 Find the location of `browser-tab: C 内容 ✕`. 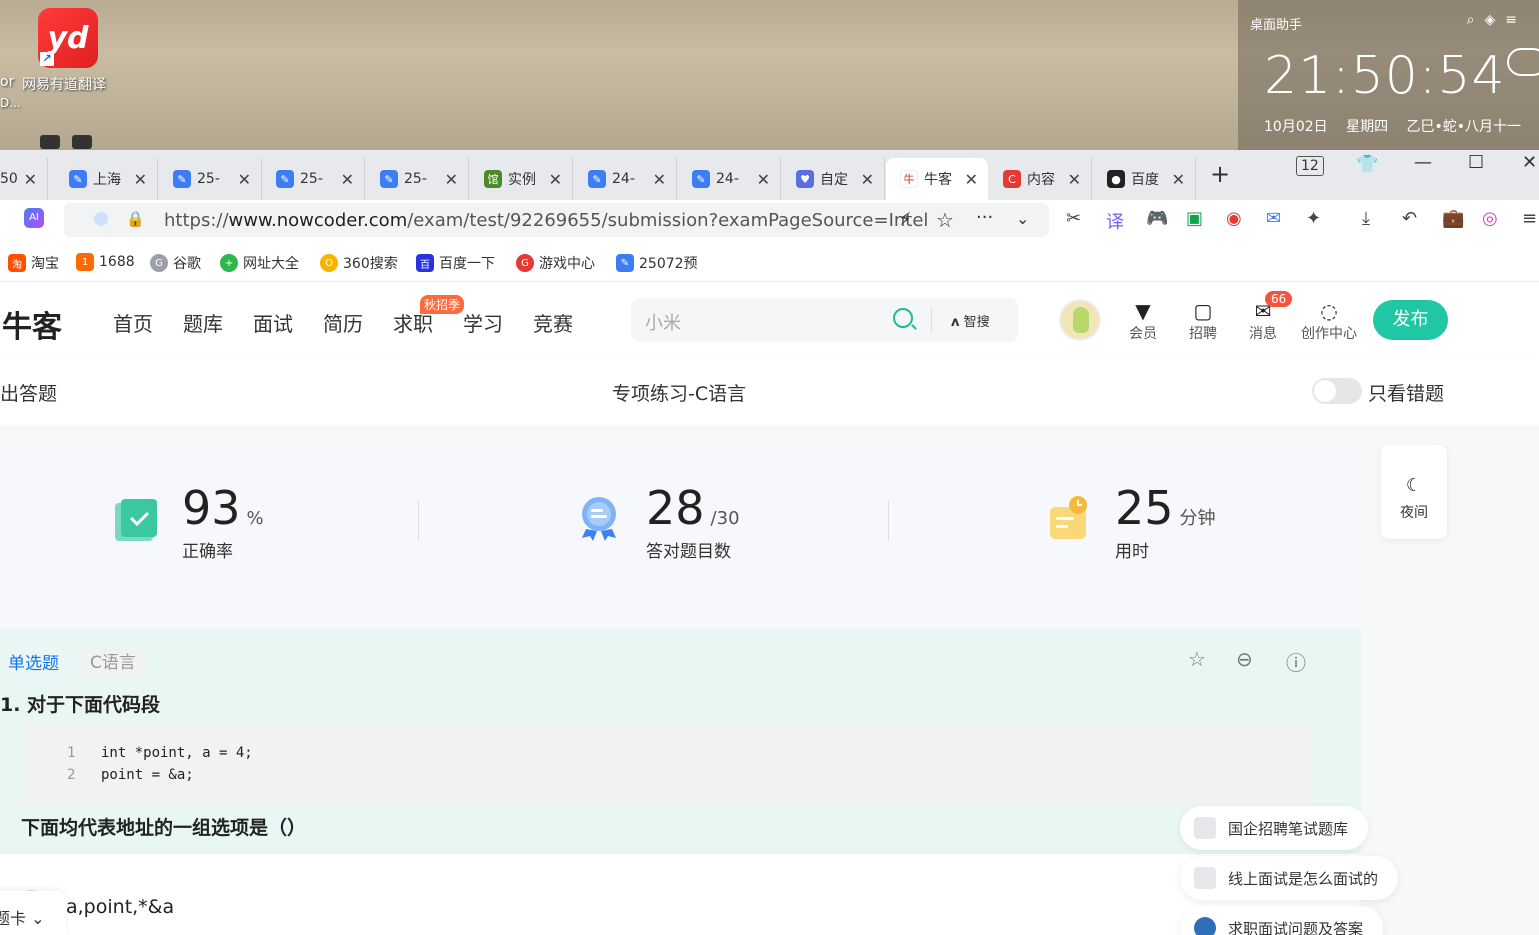

browser-tab: C 内容 ✕ is located at coordinates (1040, 179).